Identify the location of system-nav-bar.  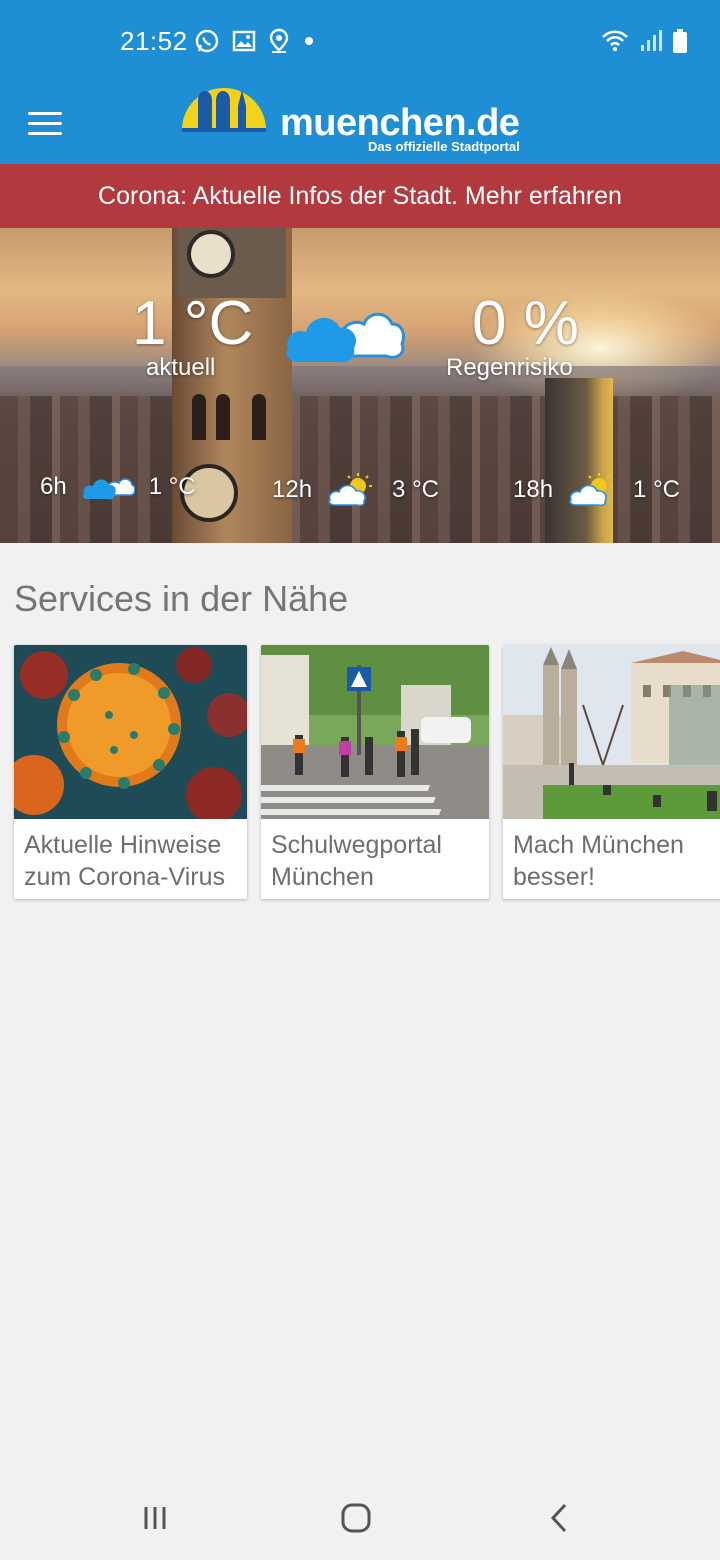
(360, 1515).